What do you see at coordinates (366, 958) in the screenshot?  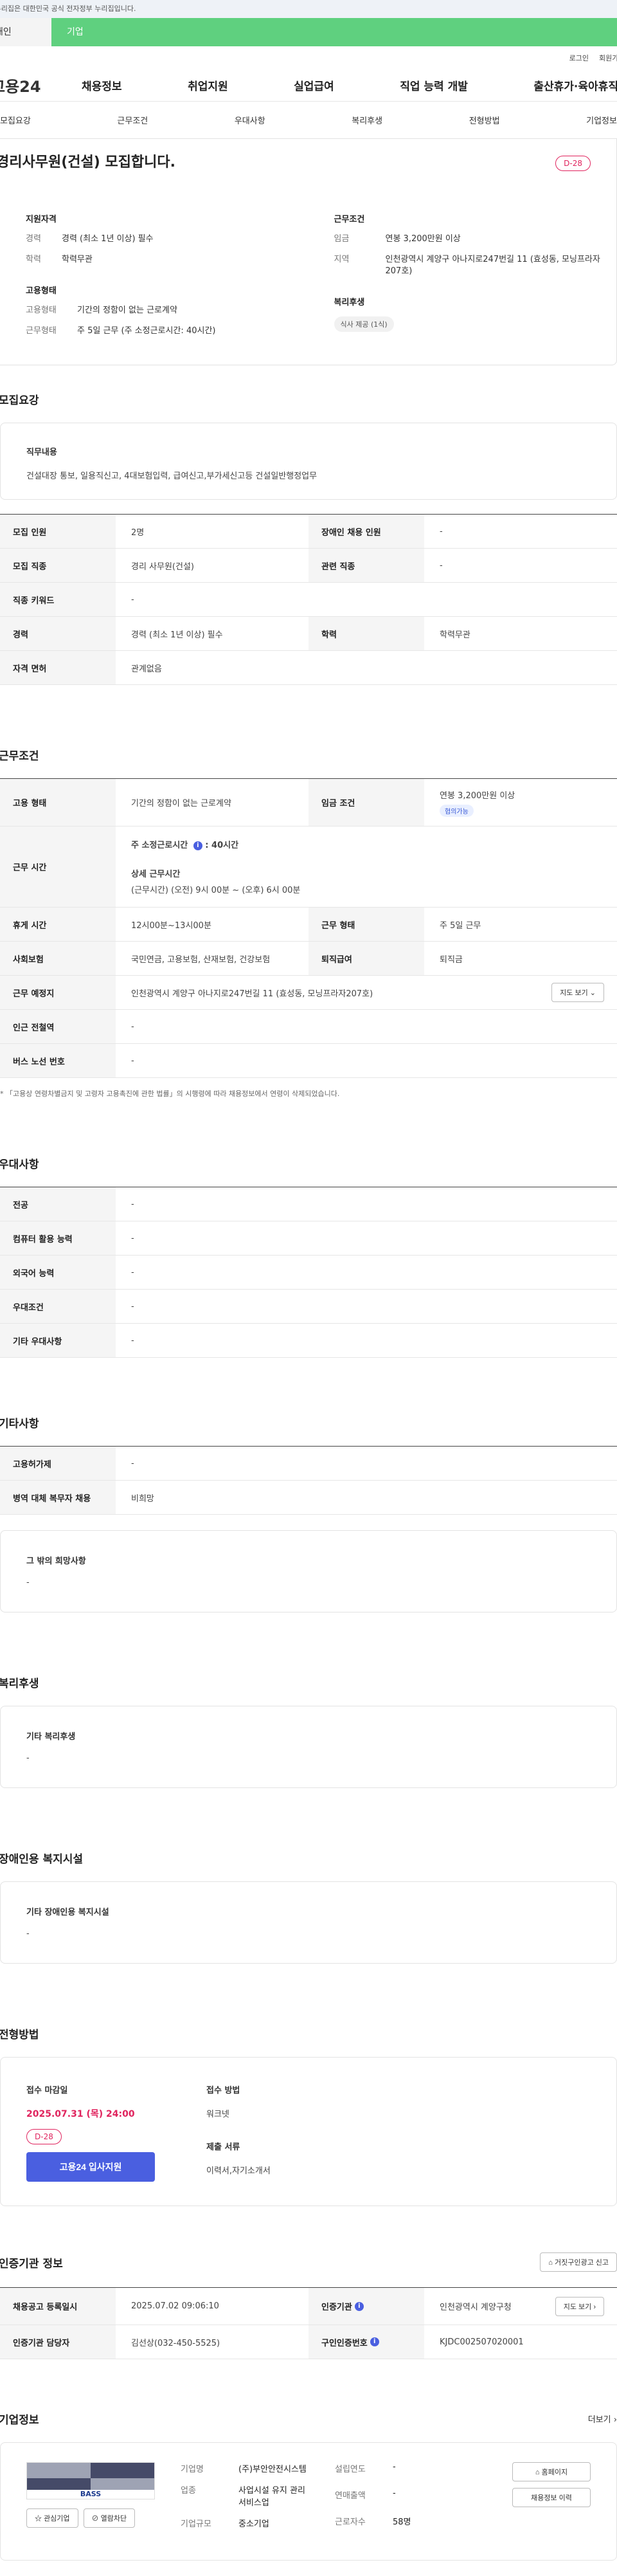 I see `table-header: 퇴직급여` at bounding box center [366, 958].